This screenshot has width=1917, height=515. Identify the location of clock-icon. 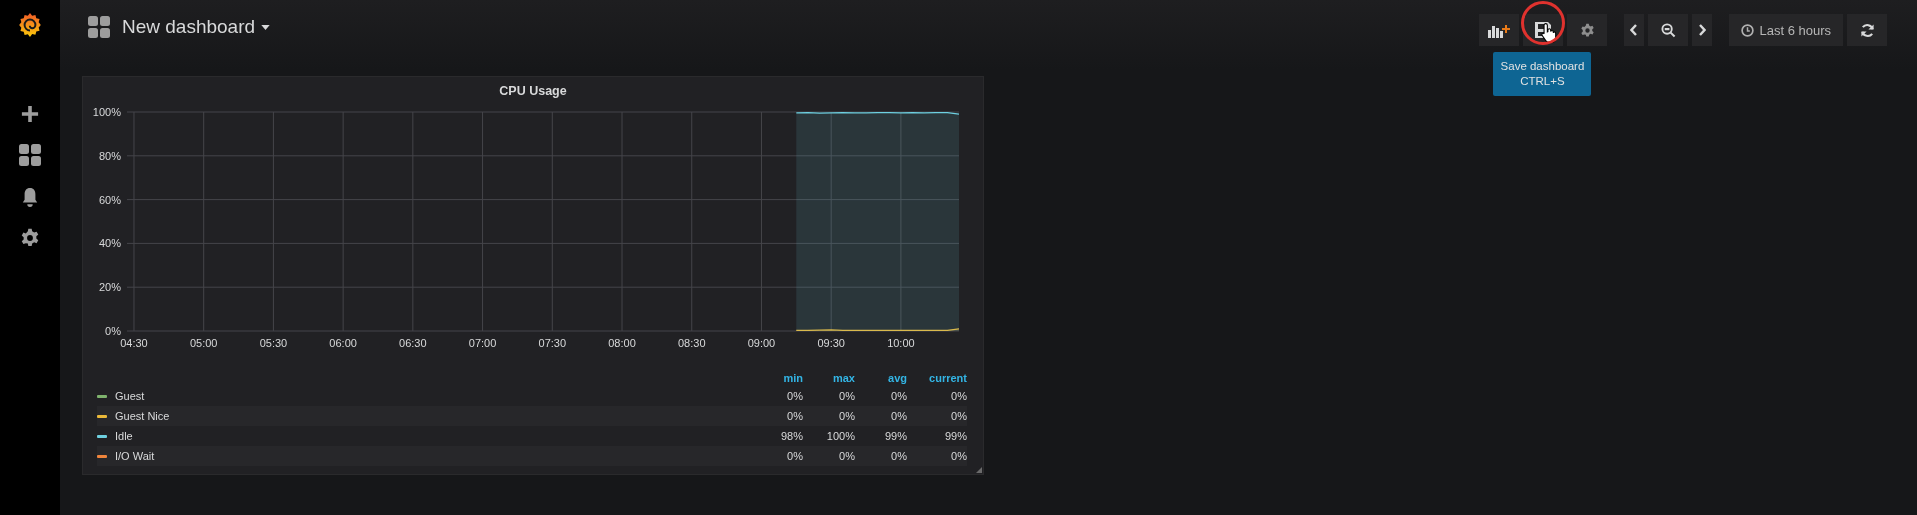
(1748, 30).